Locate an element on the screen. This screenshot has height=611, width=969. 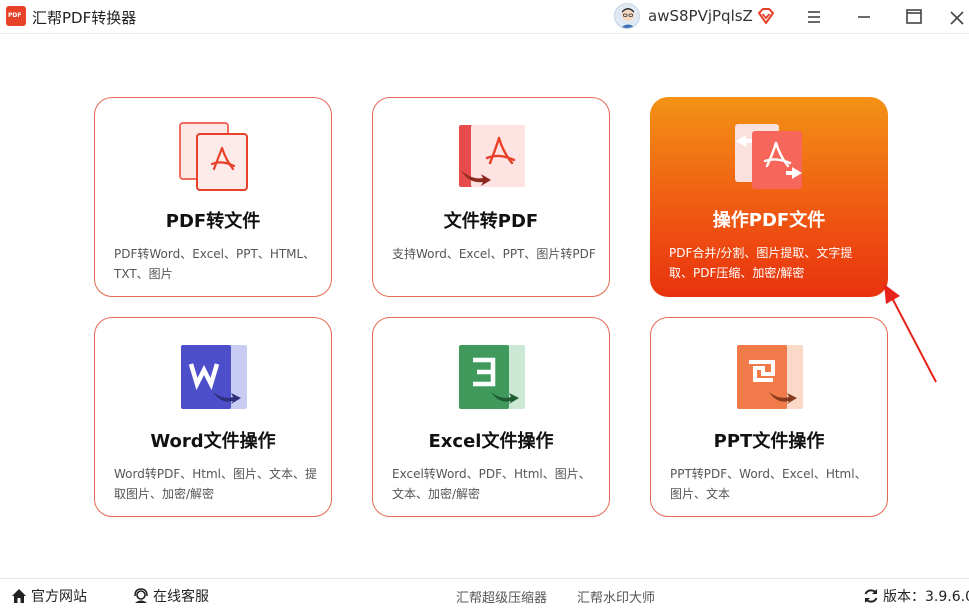
app-logo-text: PDF is located at coordinates (15, 15).